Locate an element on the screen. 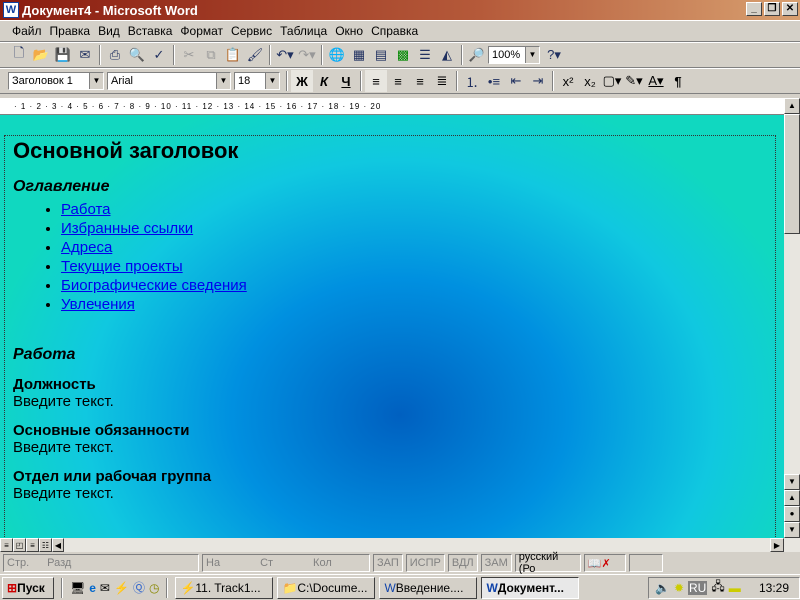  paste-icon: 📋 is located at coordinates (233, 55).